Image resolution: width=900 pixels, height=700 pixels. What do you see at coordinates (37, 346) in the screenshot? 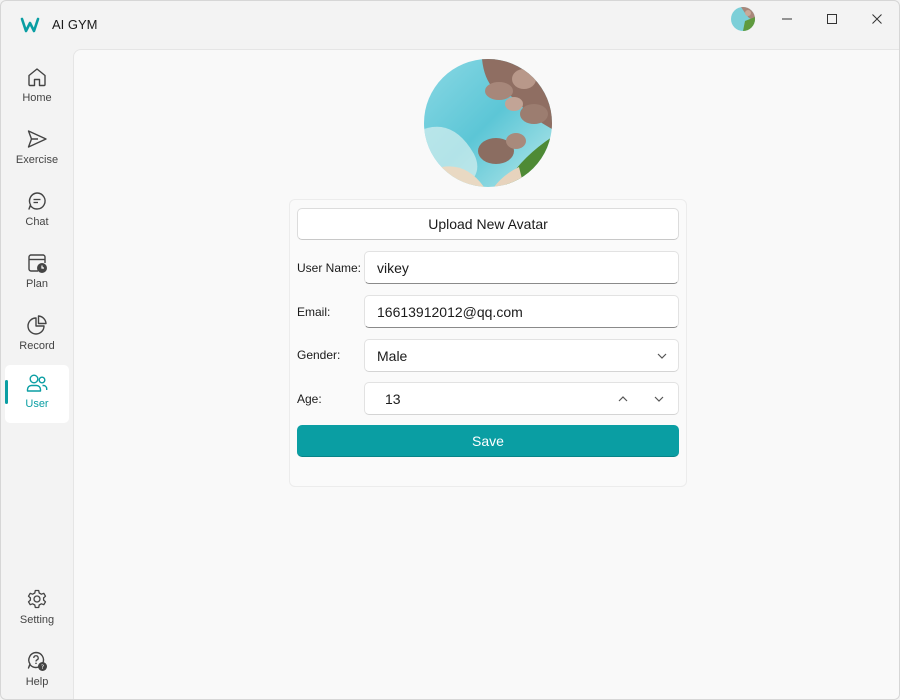
I see `sidebar-item-label: Record` at bounding box center [37, 346].